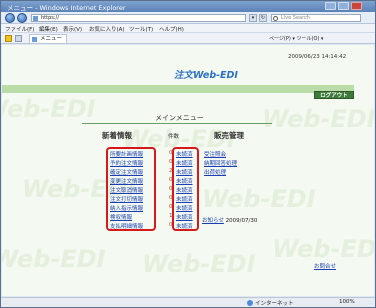  I want to click on search-input: Live Search, so click(316, 18).